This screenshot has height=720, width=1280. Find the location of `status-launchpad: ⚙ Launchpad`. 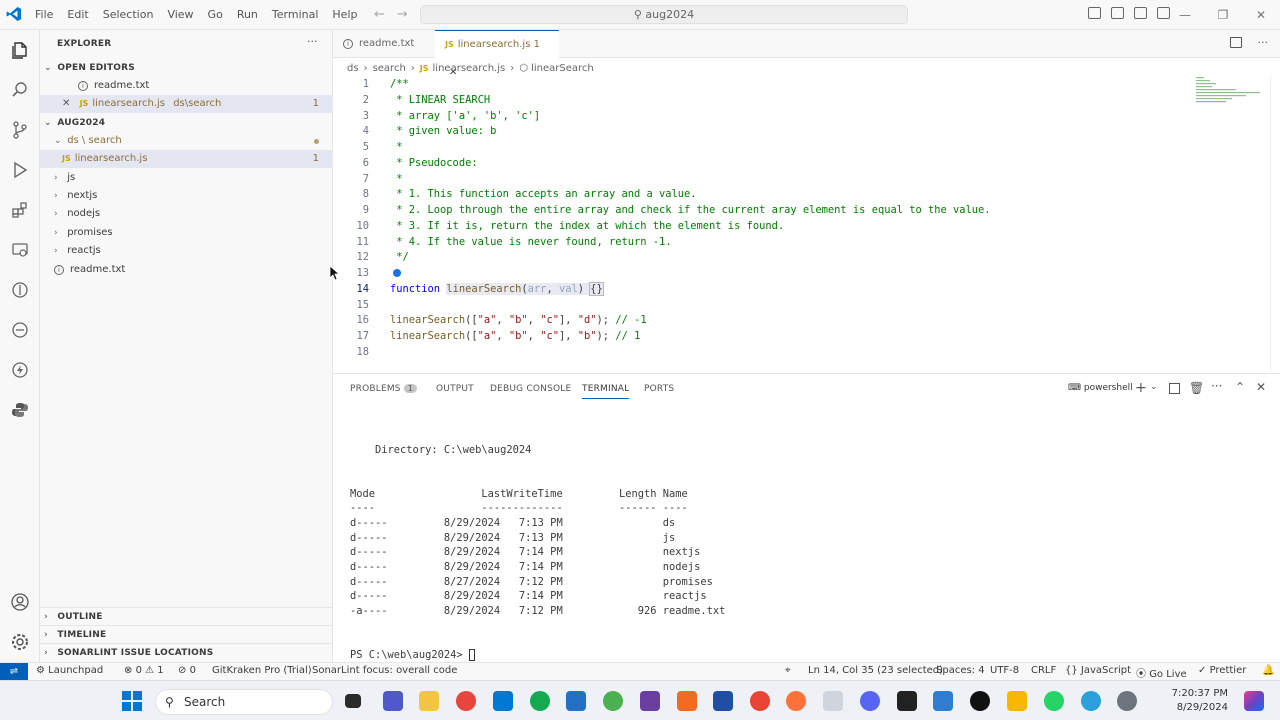

status-launchpad: ⚙ Launchpad is located at coordinates (69, 670).